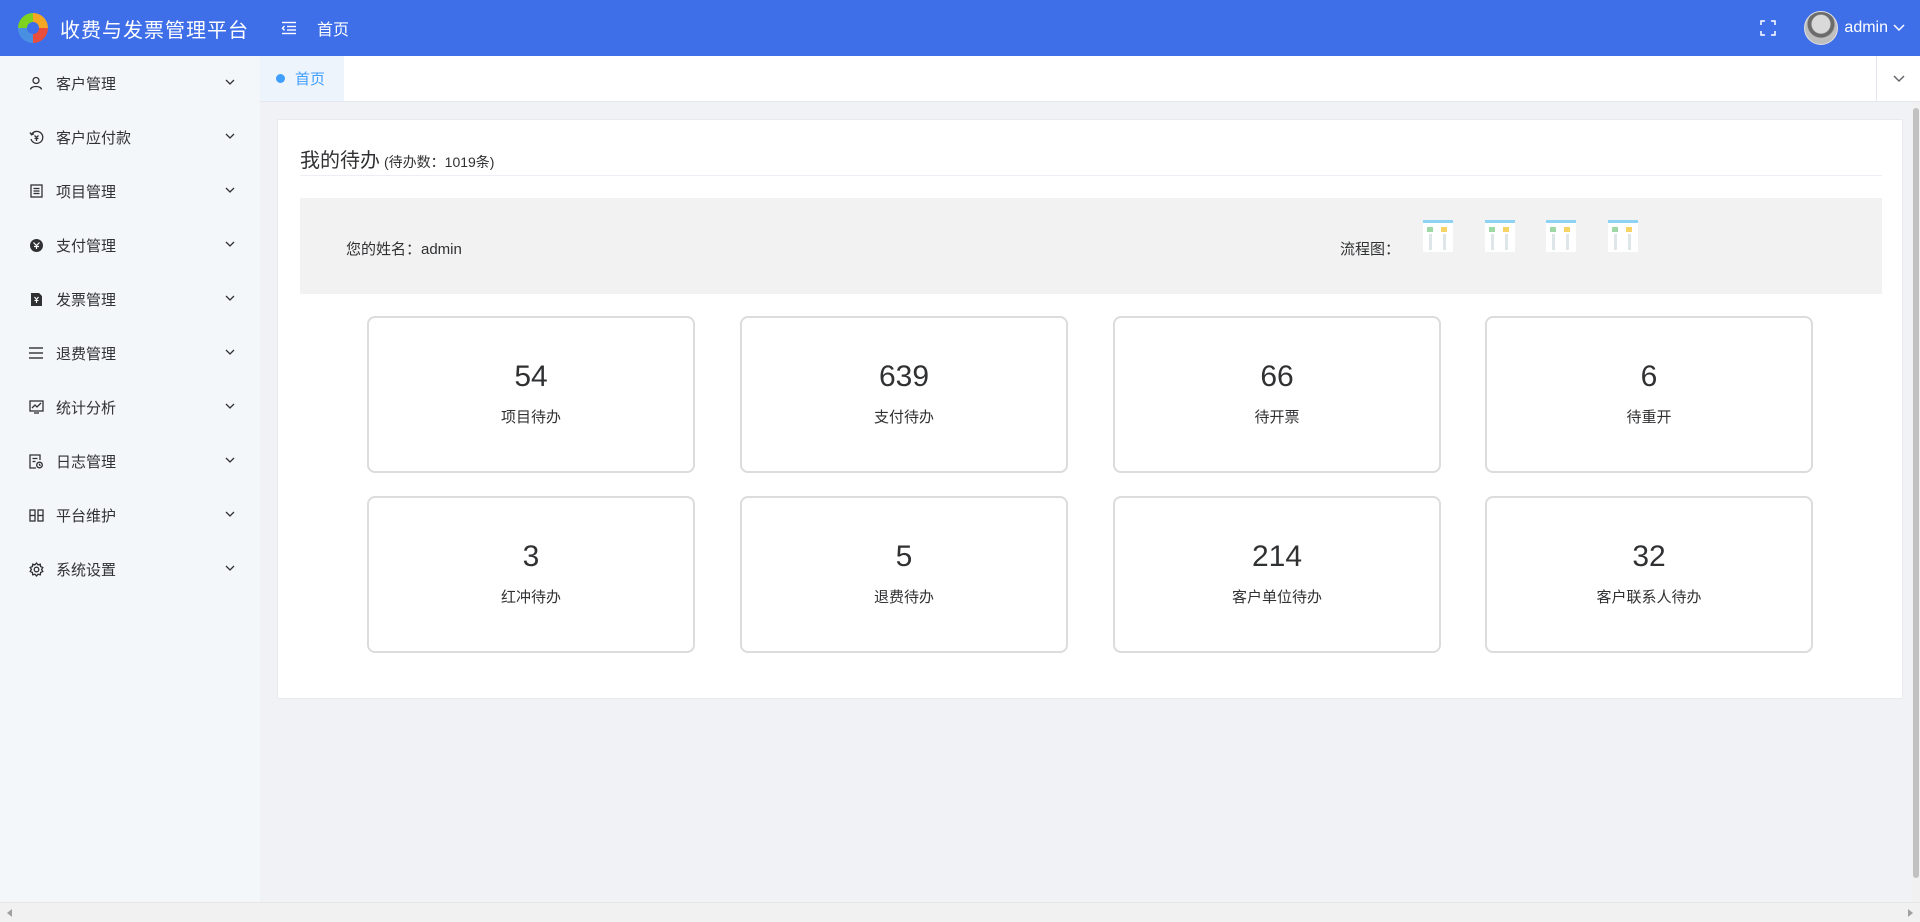 The width and height of the screenshot is (1920, 922). I want to click on gear-icon, so click(36, 569).